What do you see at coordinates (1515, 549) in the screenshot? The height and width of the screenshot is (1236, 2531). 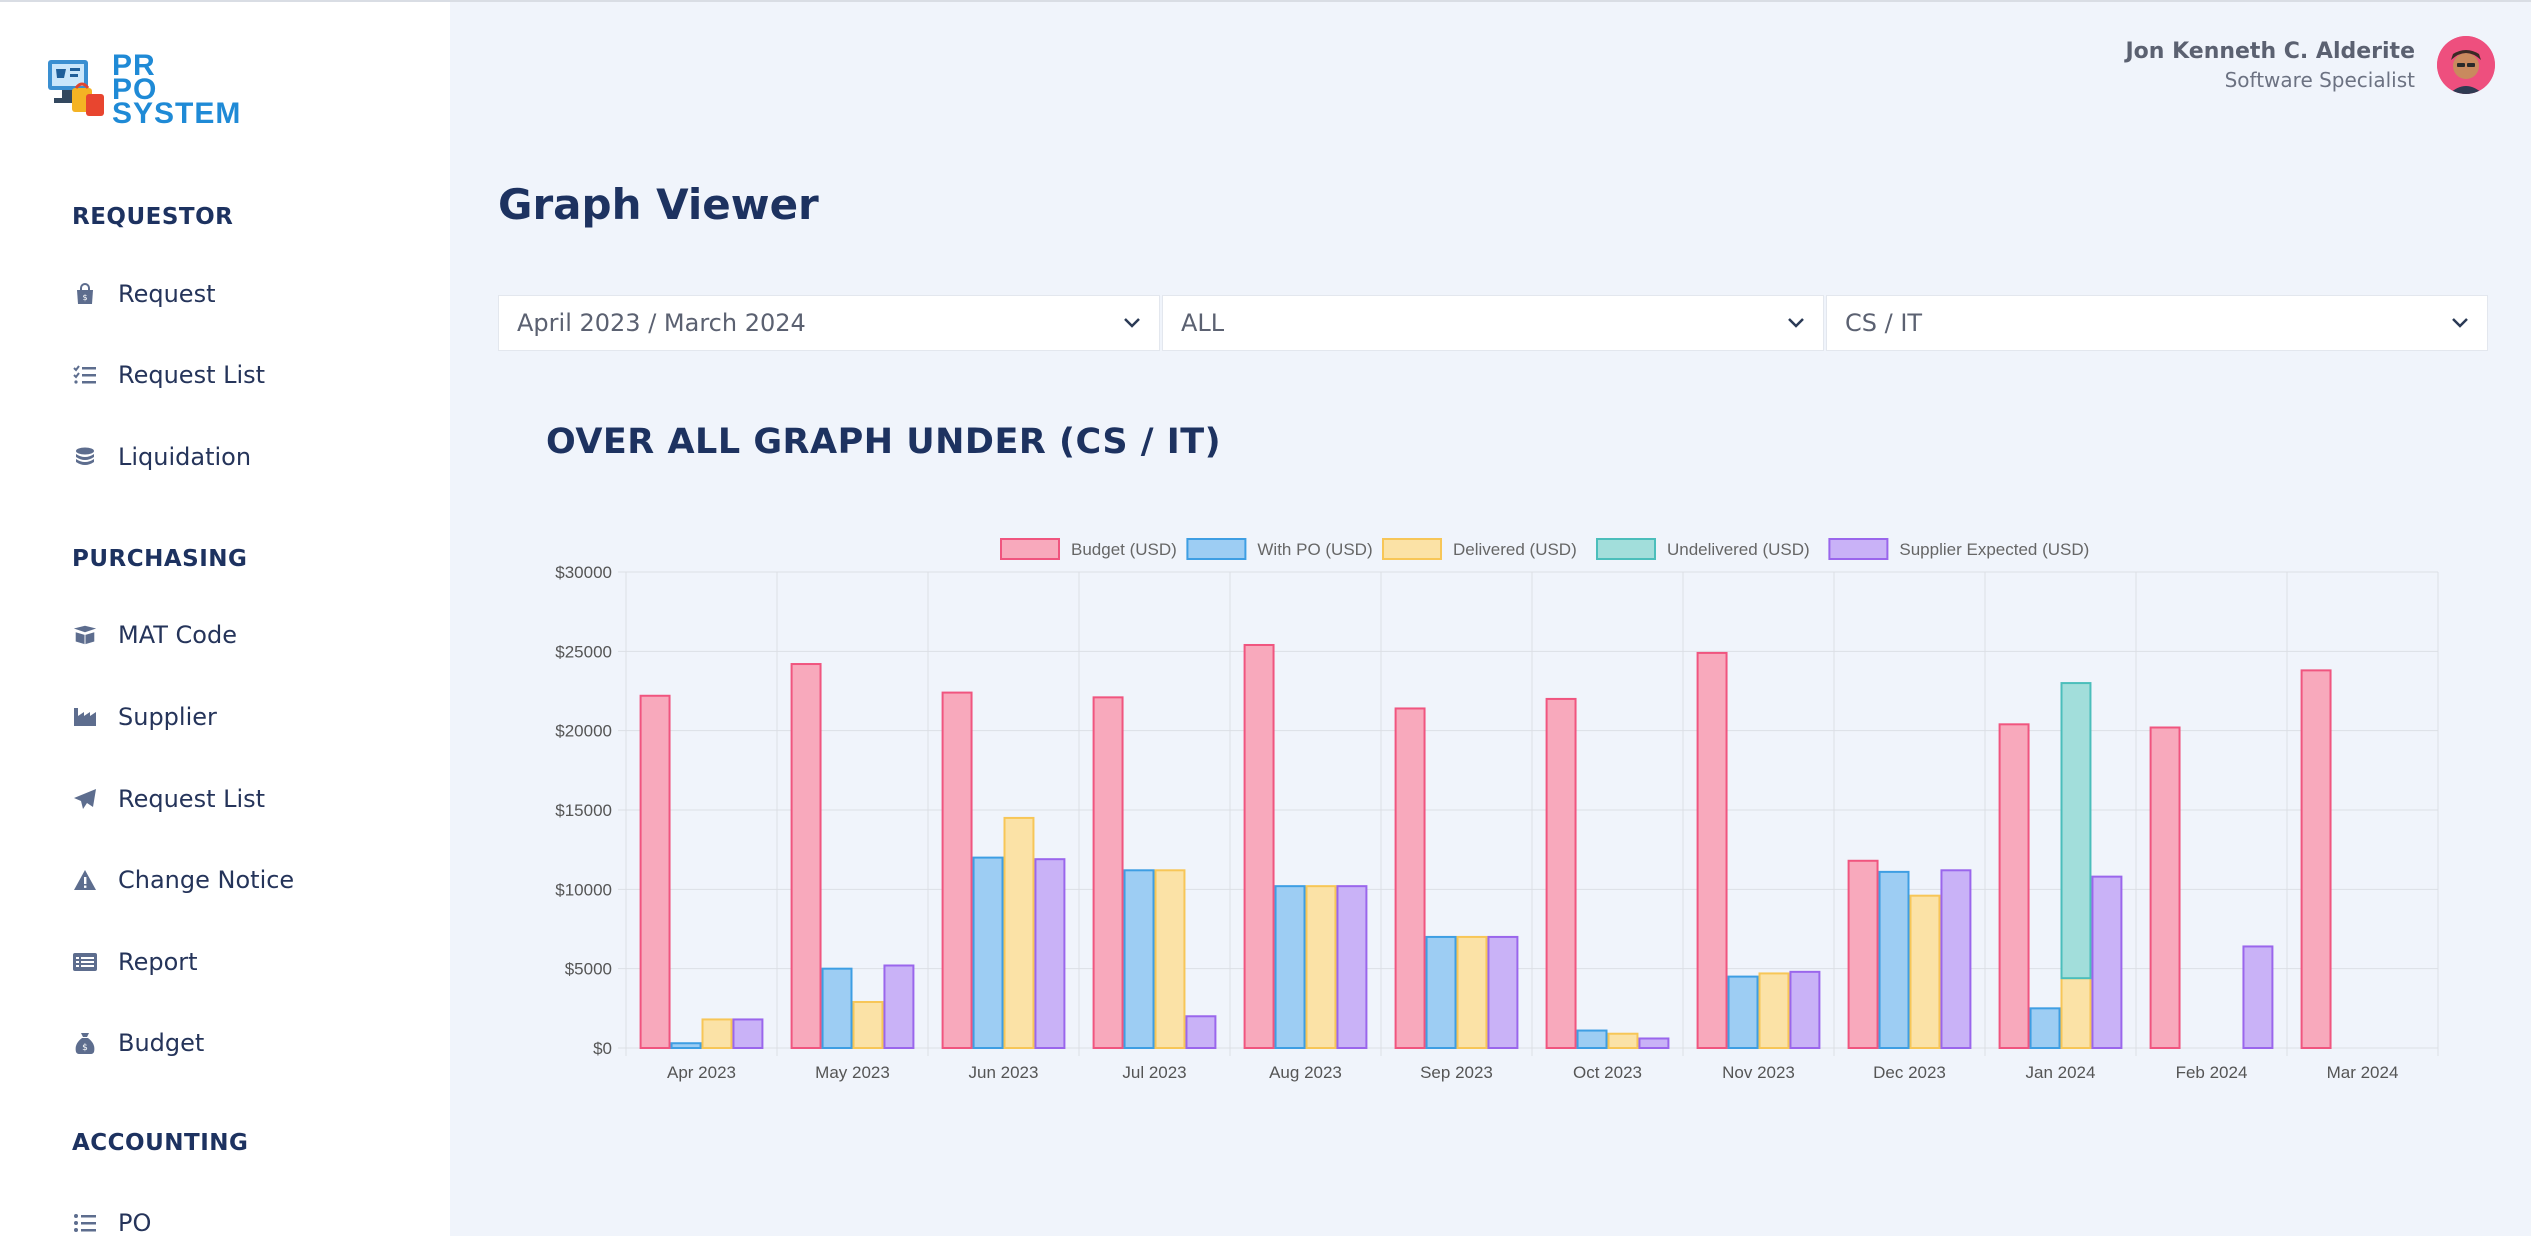 I see `legend-label: Delivered (USD)` at bounding box center [1515, 549].